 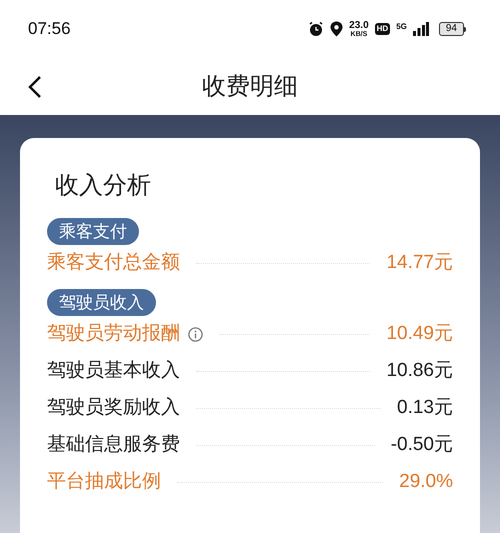 I want to click on section-tag: 乘客支付, so click(x=93, y=231).